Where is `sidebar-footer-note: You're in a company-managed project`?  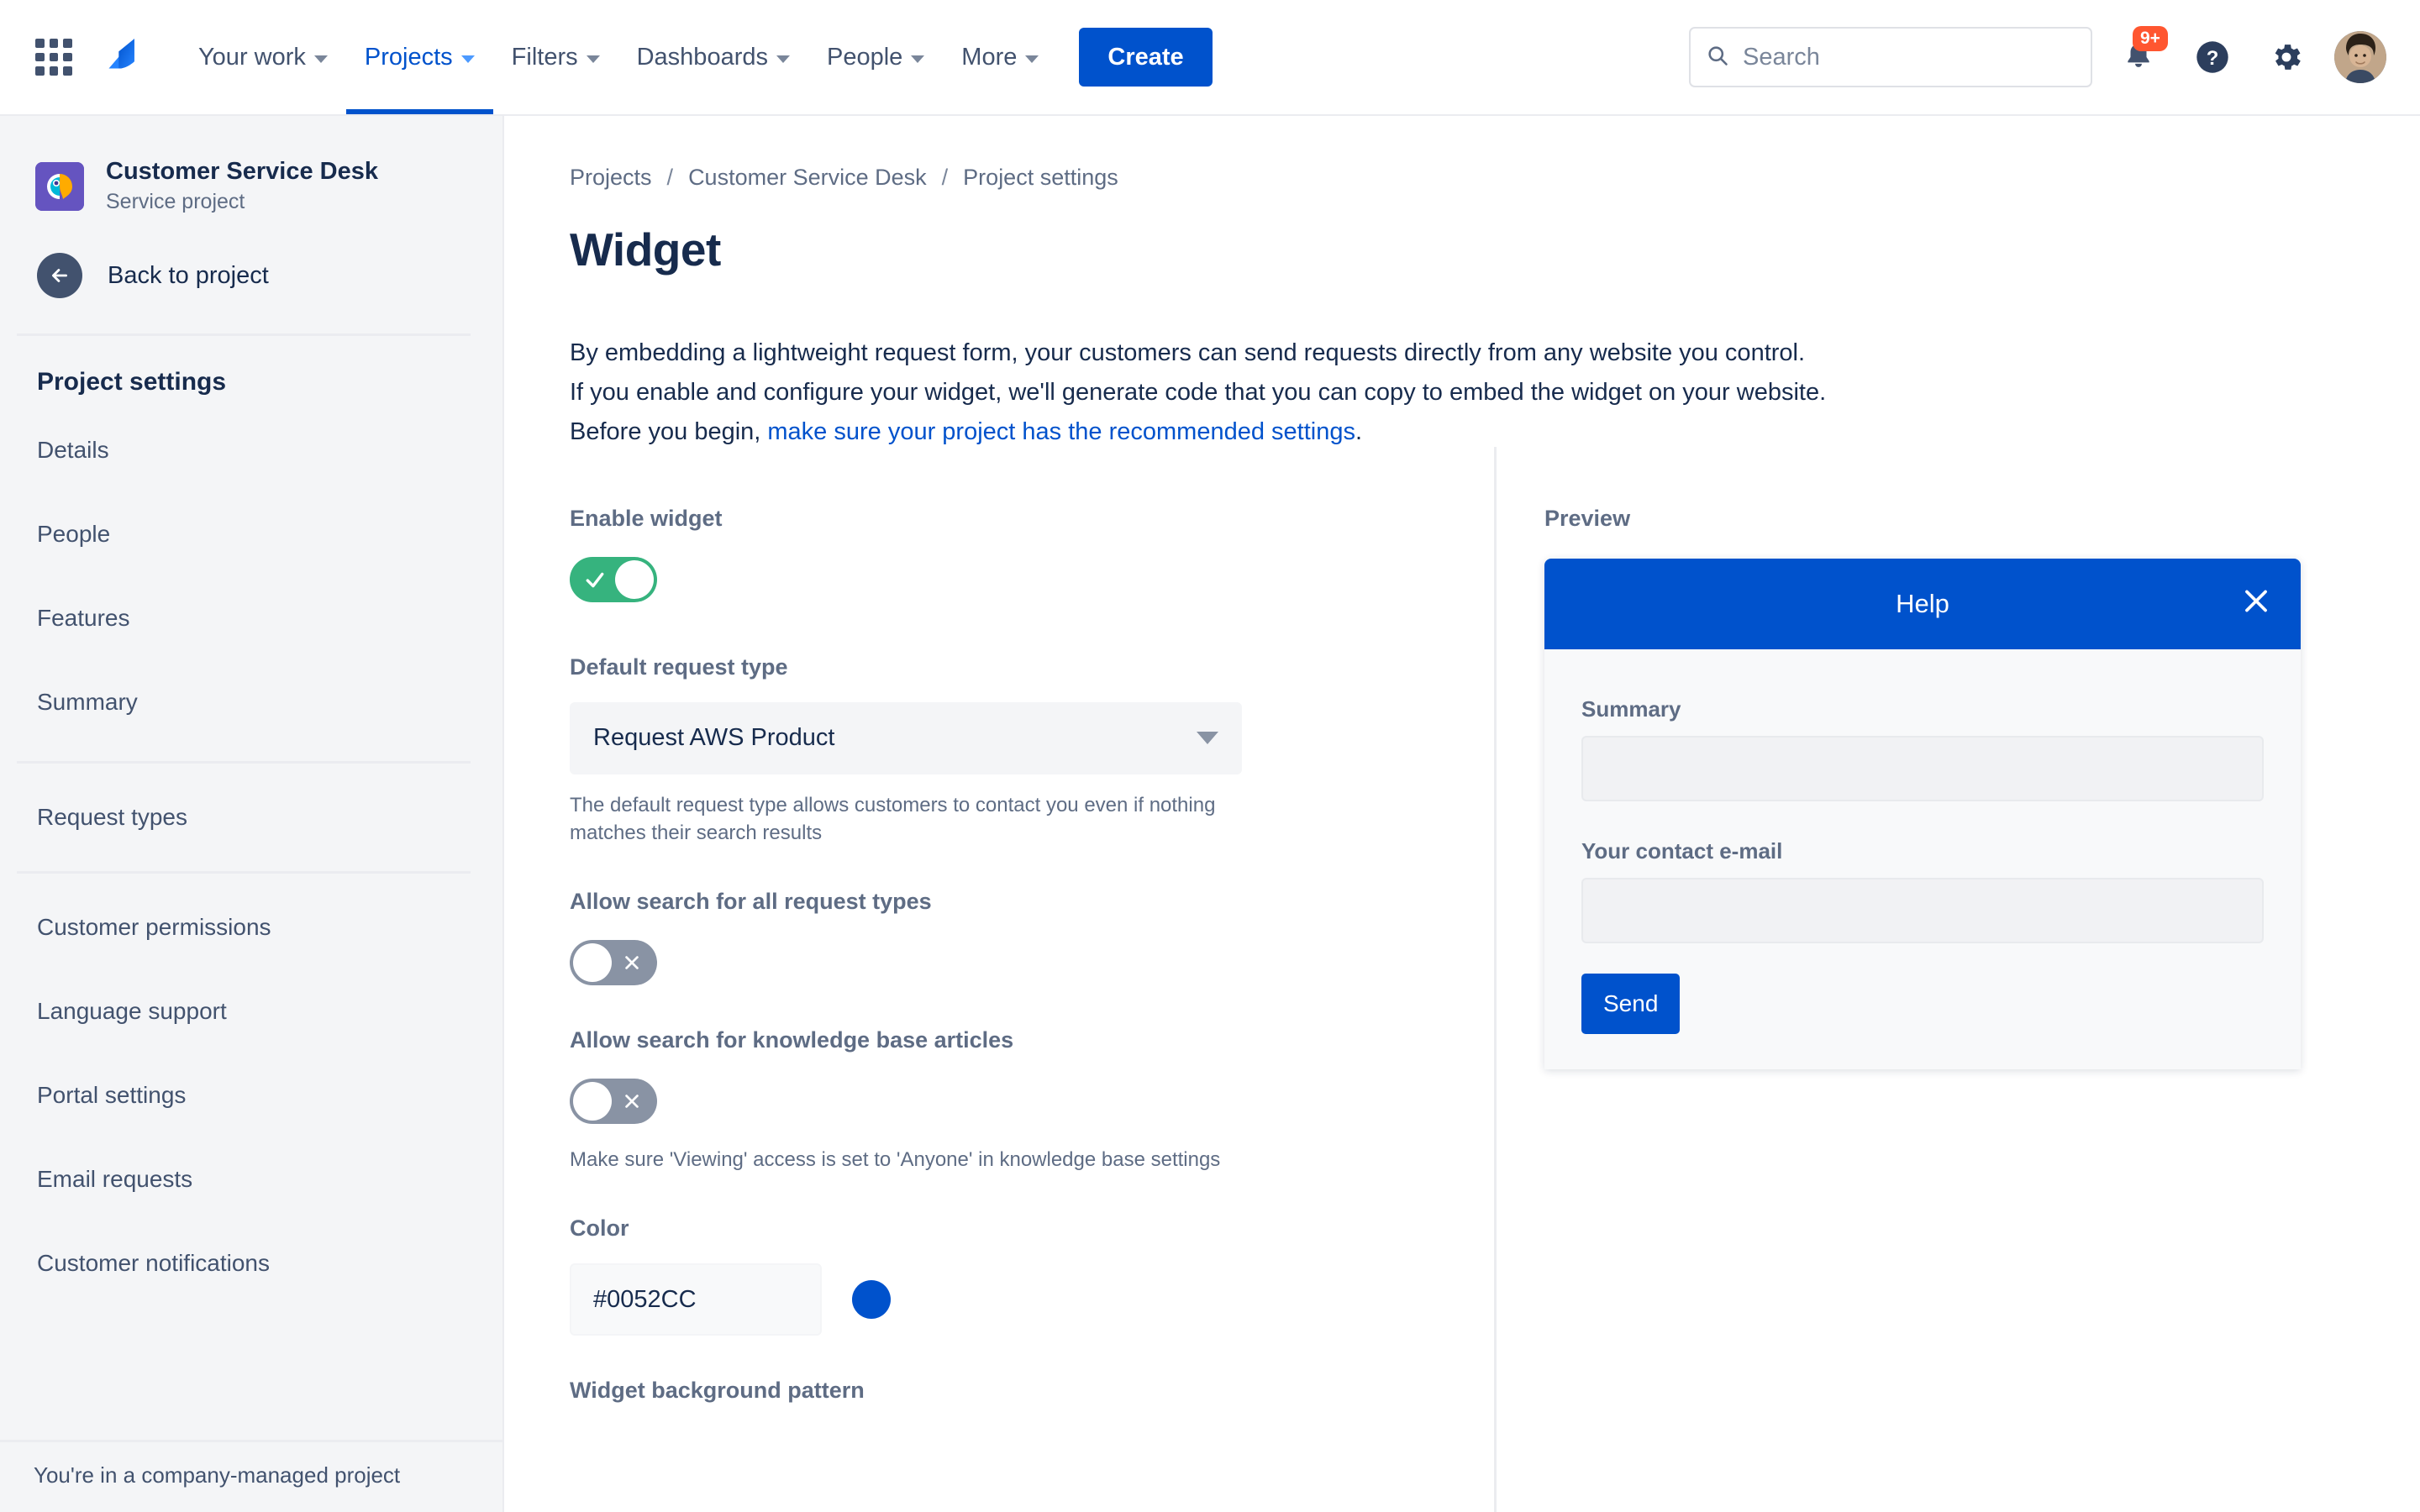
sidebar-footer-note: You're in a company-managed project is located at coordinates (251, 1476).